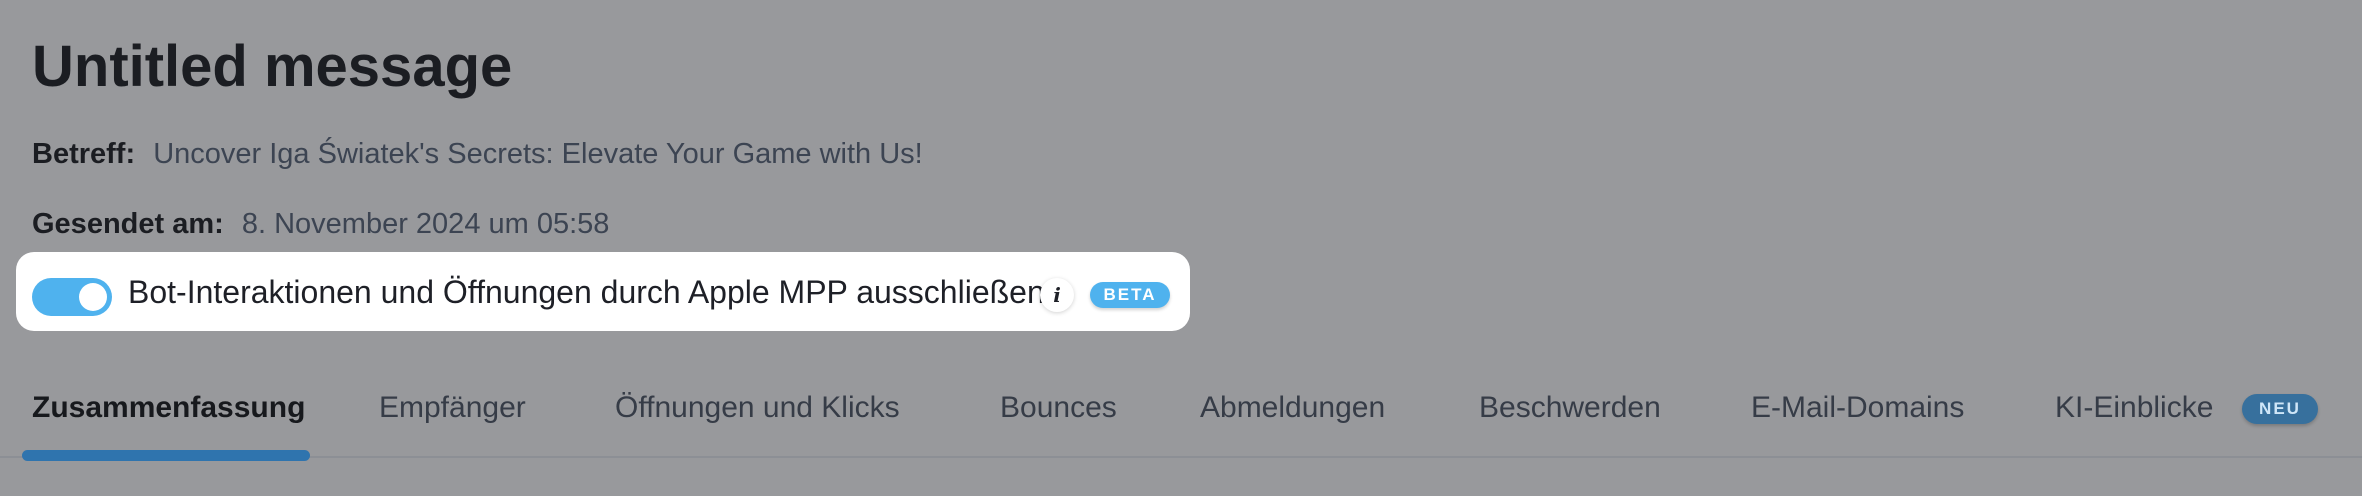  Describe the element at coordinates (425, 224) in the screenshot. I see `sent-value: 8. November 2024 um 05:58` at that location.